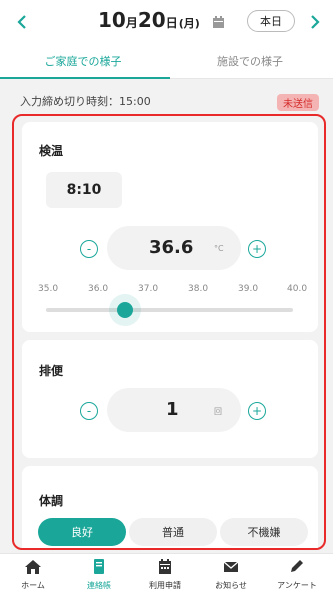 The height and width of the screenshot is (594, 333). Describe the element at coordinates (131, 23) in the screenshot. I see `month-suffix: 月` at that location.